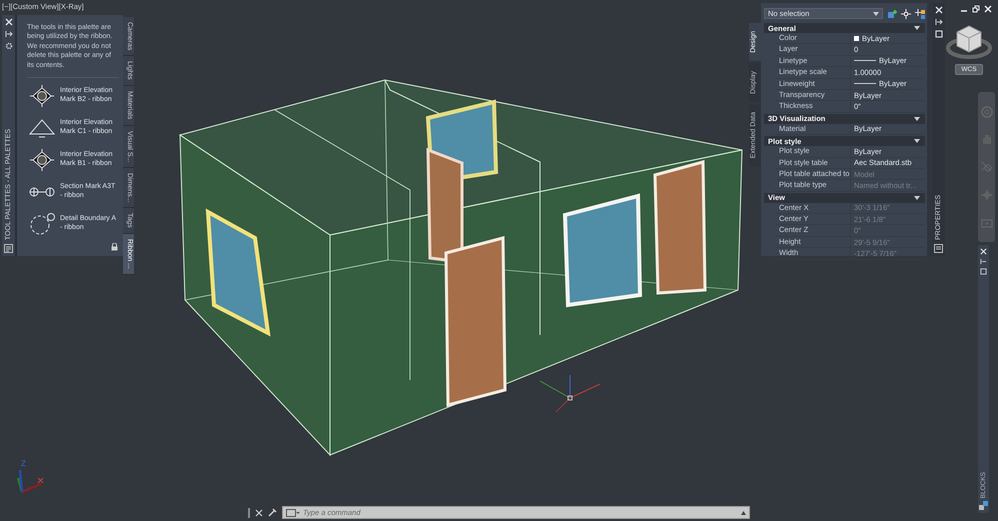 Image resolution: width=998 pixels, height=521 pixels. I want to click on command-history-icon, so click(293, 512).